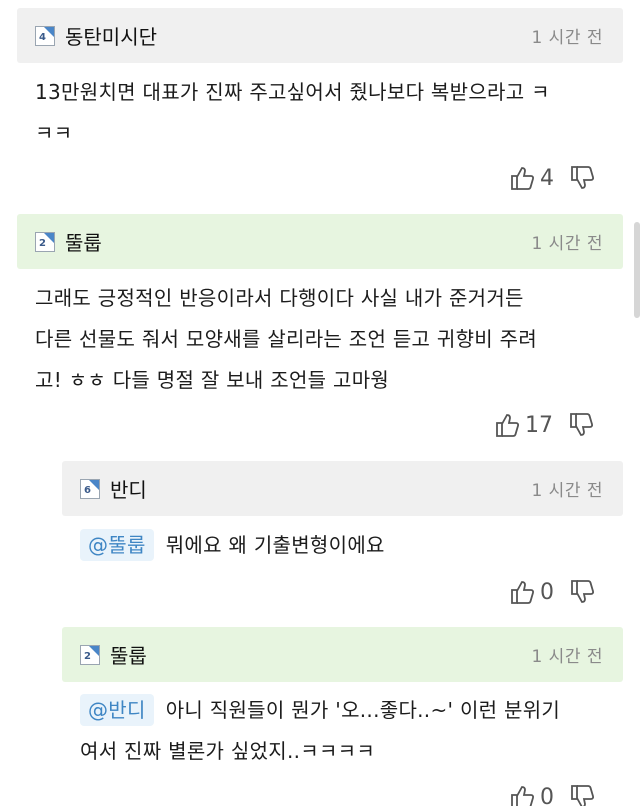 The height and width of the screenshot is (806, 640). Describe the element at coordinates (547, 178) in the screenshot. I see `like-count: 4` at that location.